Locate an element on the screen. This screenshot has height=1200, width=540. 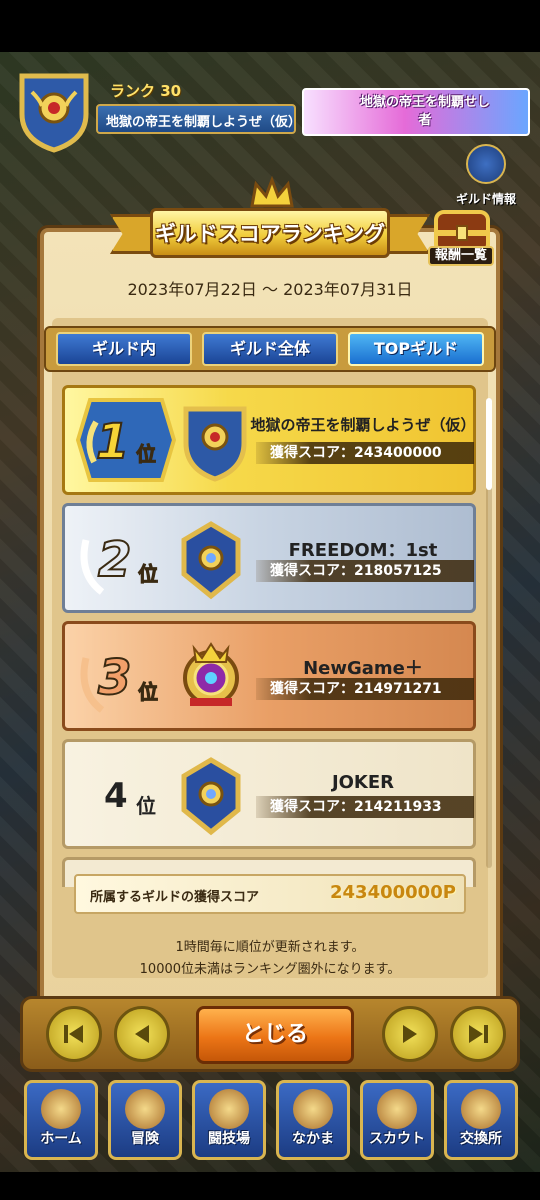
nav-home is located at coordinates (61, 1120).